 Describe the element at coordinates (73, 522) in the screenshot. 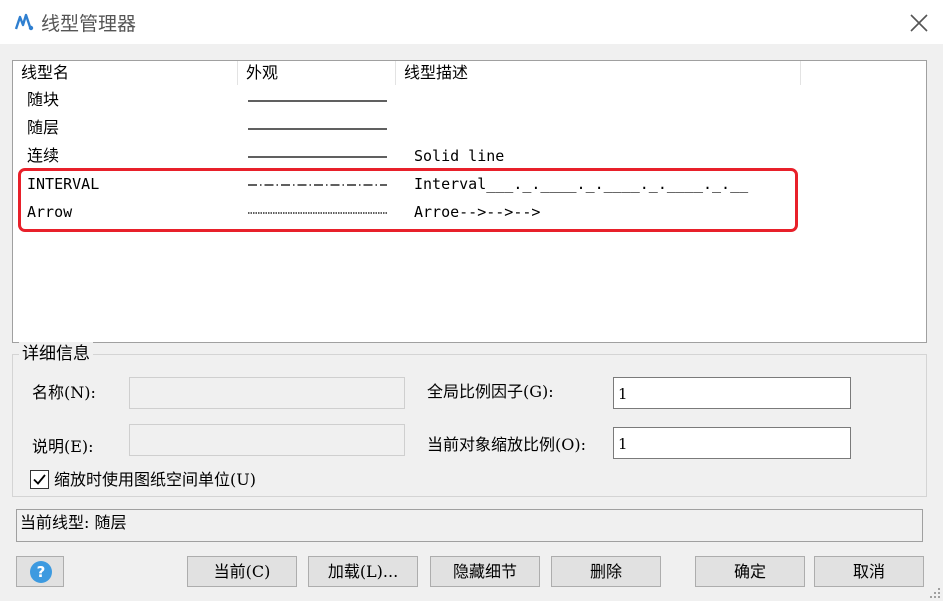

I see `current-linetype-text: 当前线型: 随层` at that location.